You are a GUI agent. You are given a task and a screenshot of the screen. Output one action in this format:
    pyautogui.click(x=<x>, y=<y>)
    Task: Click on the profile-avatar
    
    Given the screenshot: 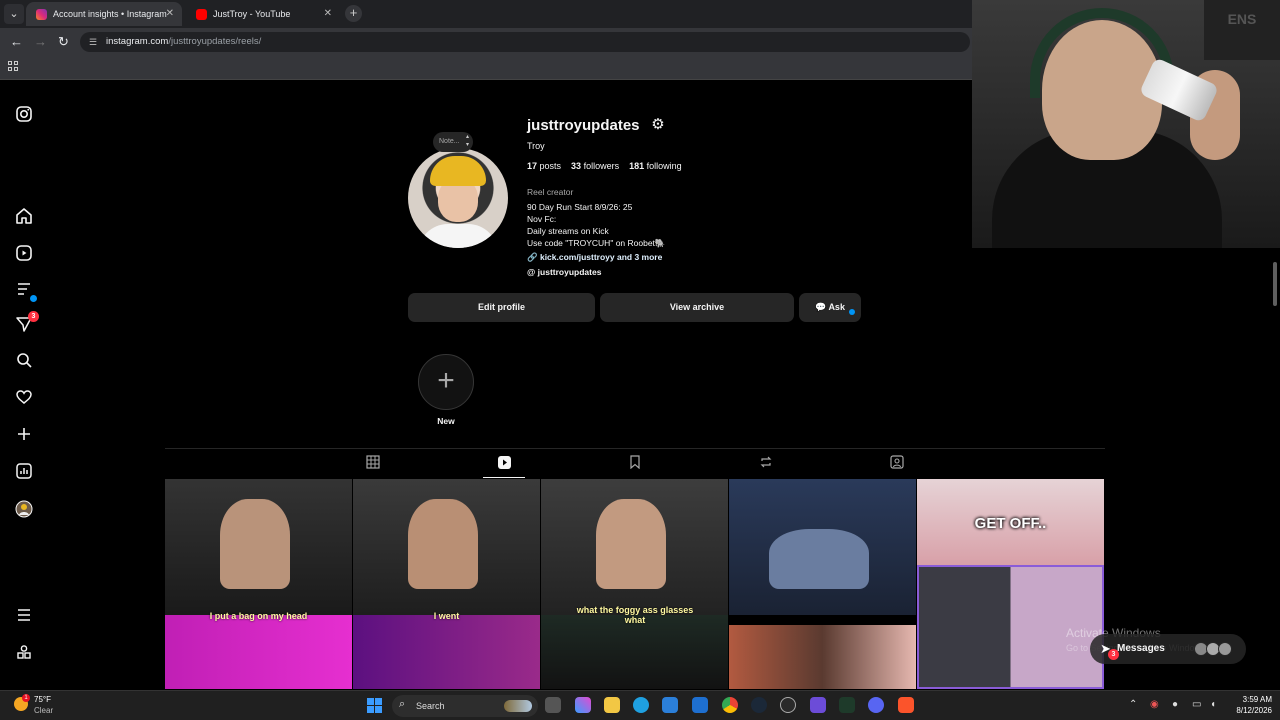 What is the action you would take?
    pyautogui.click(x=458, y=198)
    